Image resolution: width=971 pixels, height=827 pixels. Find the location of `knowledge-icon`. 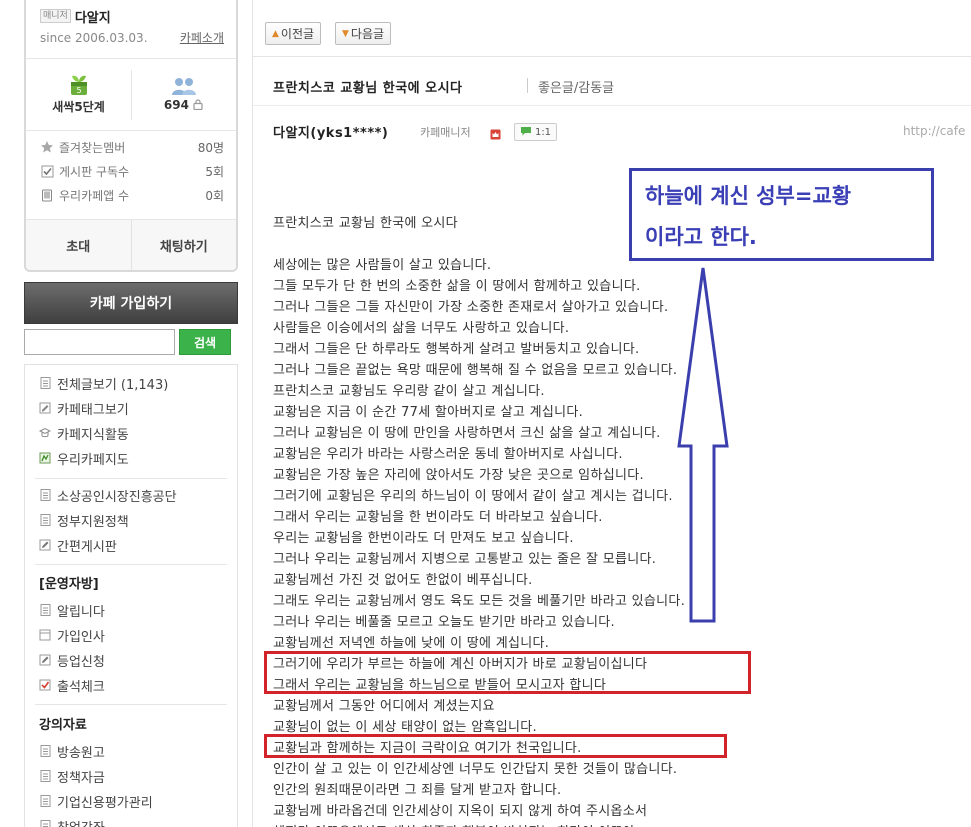

knowledge-icon is located at coordinates (45, 433).